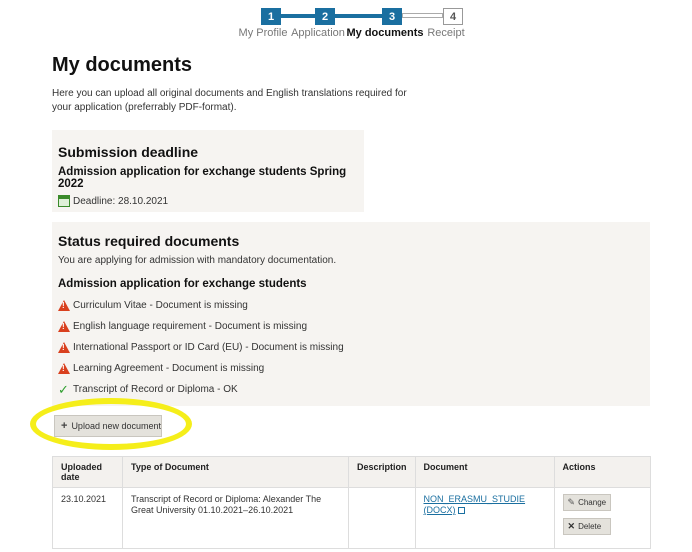 The height and width of the screenshot is (552, 692). I want to click on close-icon: ✕, so click(571, 526).